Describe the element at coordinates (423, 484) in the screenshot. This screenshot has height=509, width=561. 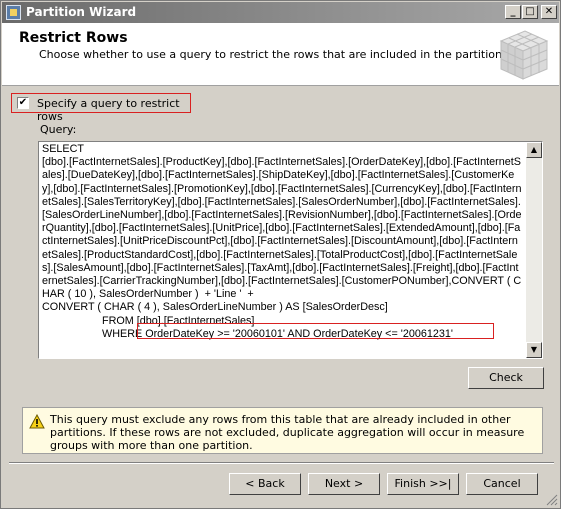
I see `finish-button: Finish >>|` at that location.